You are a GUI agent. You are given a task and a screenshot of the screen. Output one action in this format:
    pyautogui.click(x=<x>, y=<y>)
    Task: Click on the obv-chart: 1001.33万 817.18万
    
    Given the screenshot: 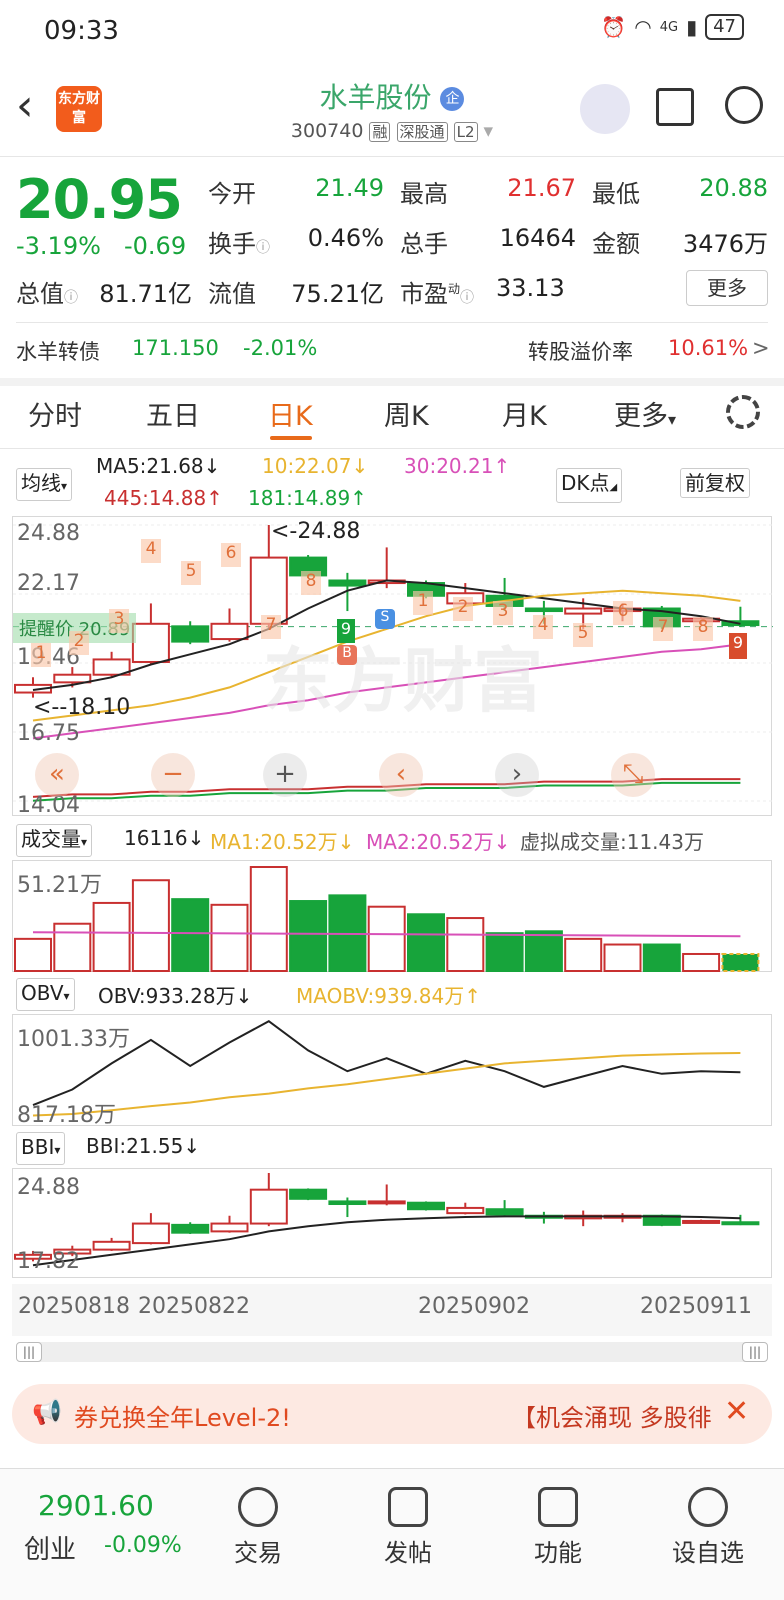 What is the action you would take?
    pyautogui.click(x=392, y=1071)
    